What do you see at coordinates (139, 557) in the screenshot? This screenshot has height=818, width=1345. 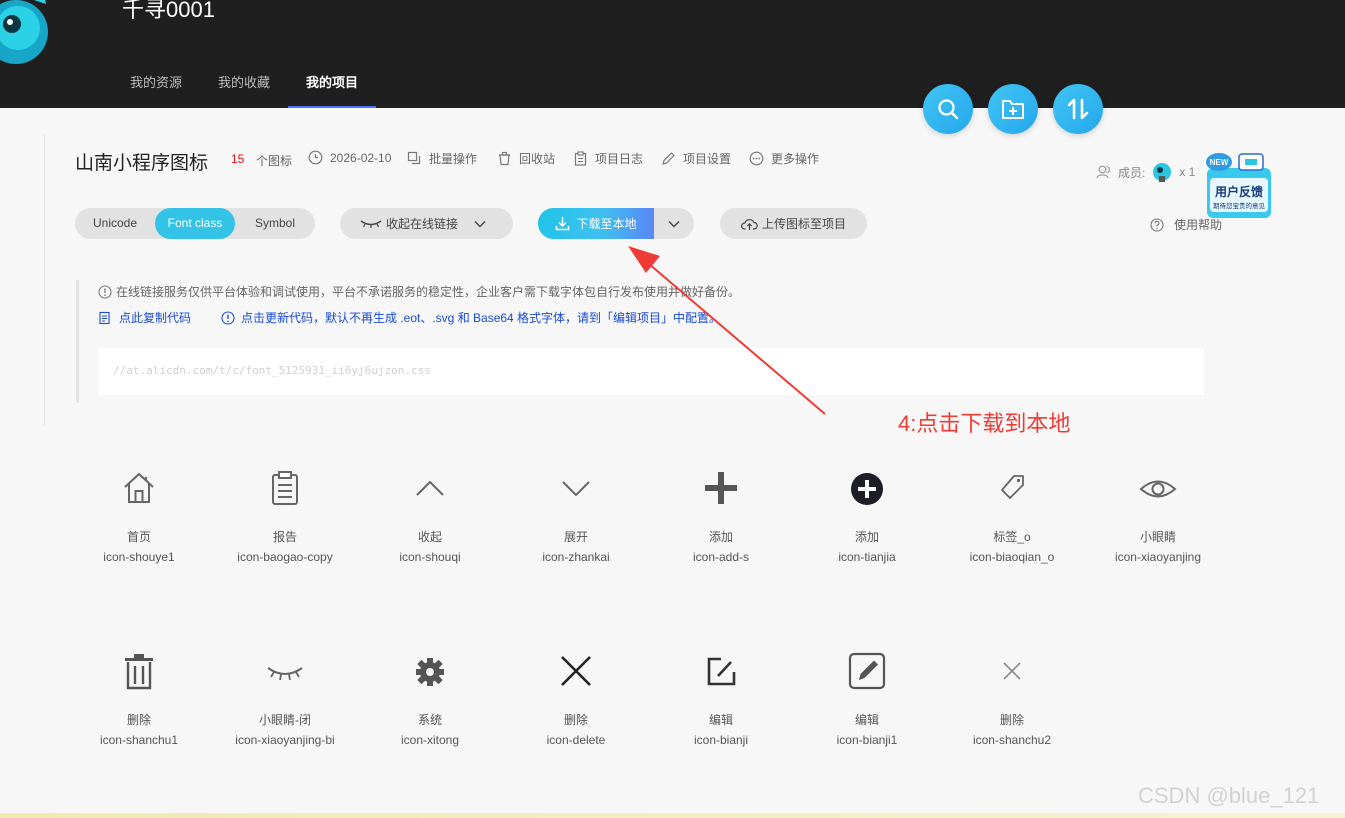 I see `icon-code: icon-shouye1` at bounding box center [139, 557].